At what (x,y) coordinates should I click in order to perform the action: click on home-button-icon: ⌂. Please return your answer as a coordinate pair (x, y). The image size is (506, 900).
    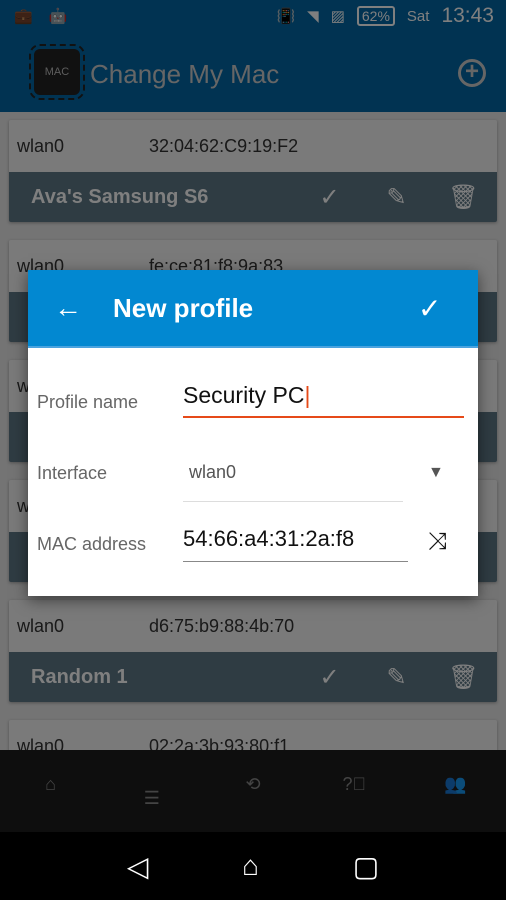
    Looking at the image, I should click on (250, 866).